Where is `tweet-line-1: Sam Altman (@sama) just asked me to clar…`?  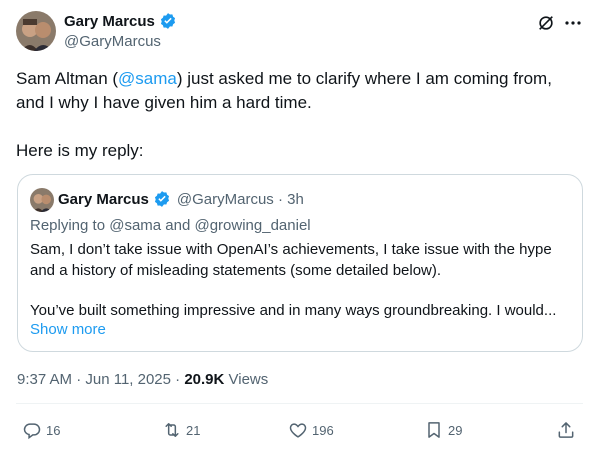
tweet-line-1: Sam Altman (@sama) just asked me to clar… is located at coordinates (299, 79).